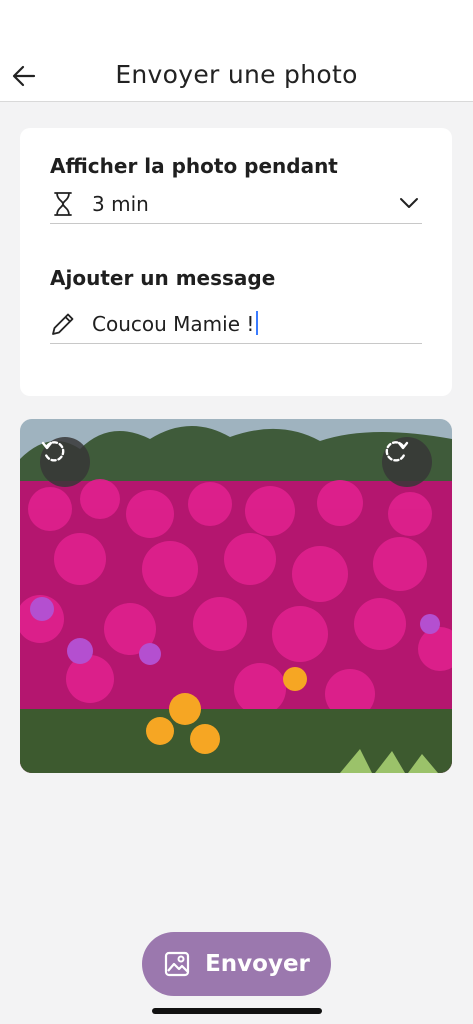 The height and width of the screenshot is (1024, 473). What do you see at coordinates (409, 203) in the screenshot?
I see `chevron-down-icon` at bounding box center [409, 203].